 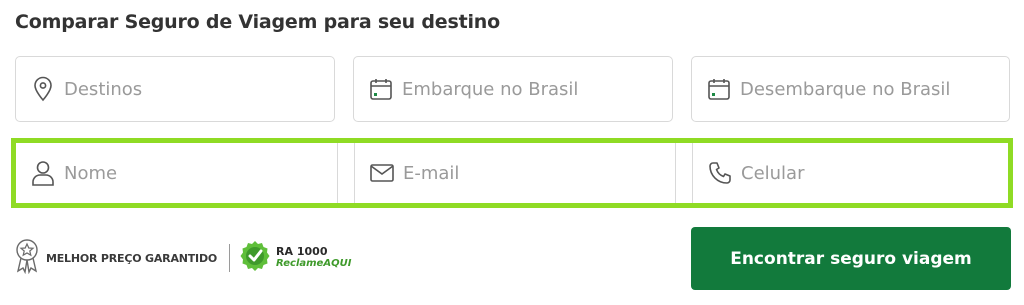 What do you see at coordinates (515, 173) in the screenshot?
I see `email-field: E-mail` at bounding box center [515, 173].